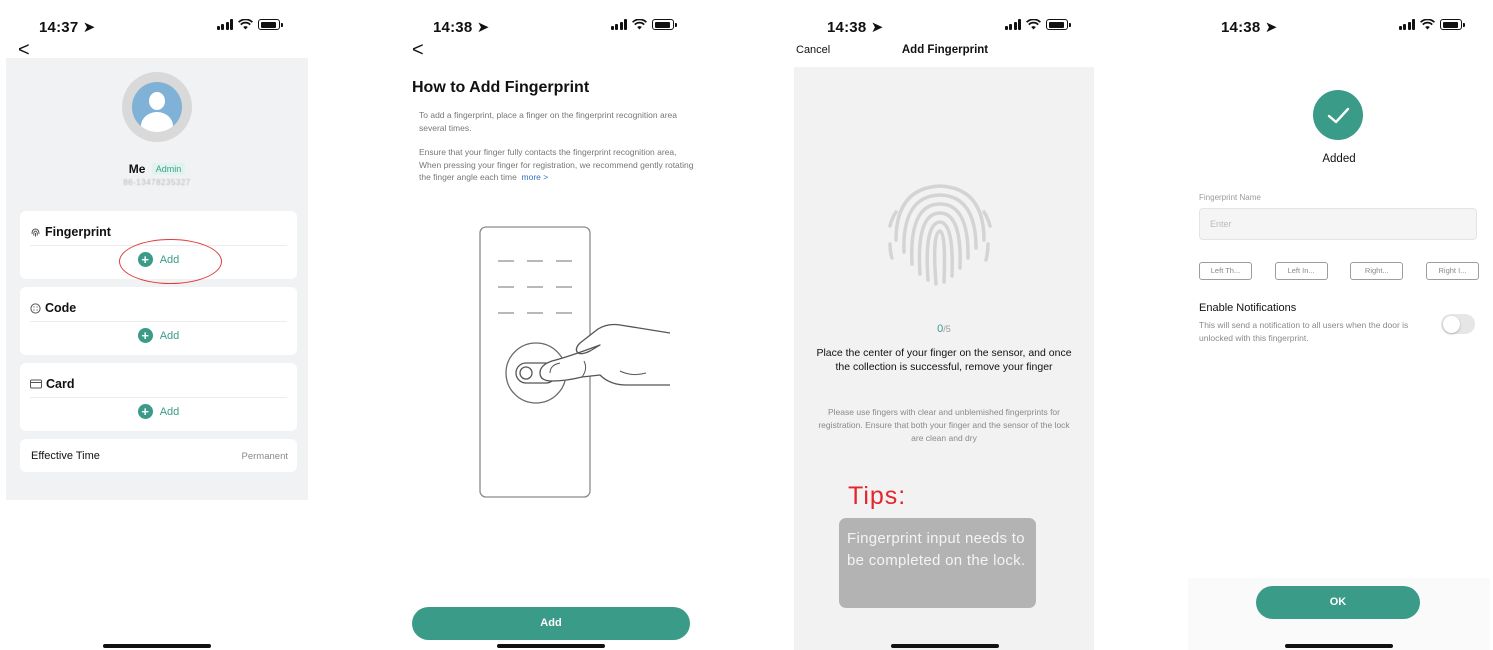 The width and height of the screenshot is (1493, 650). Describe the element at coordinates (1338, 602) in the screenshot. I see `ok-button: OK` at that location.